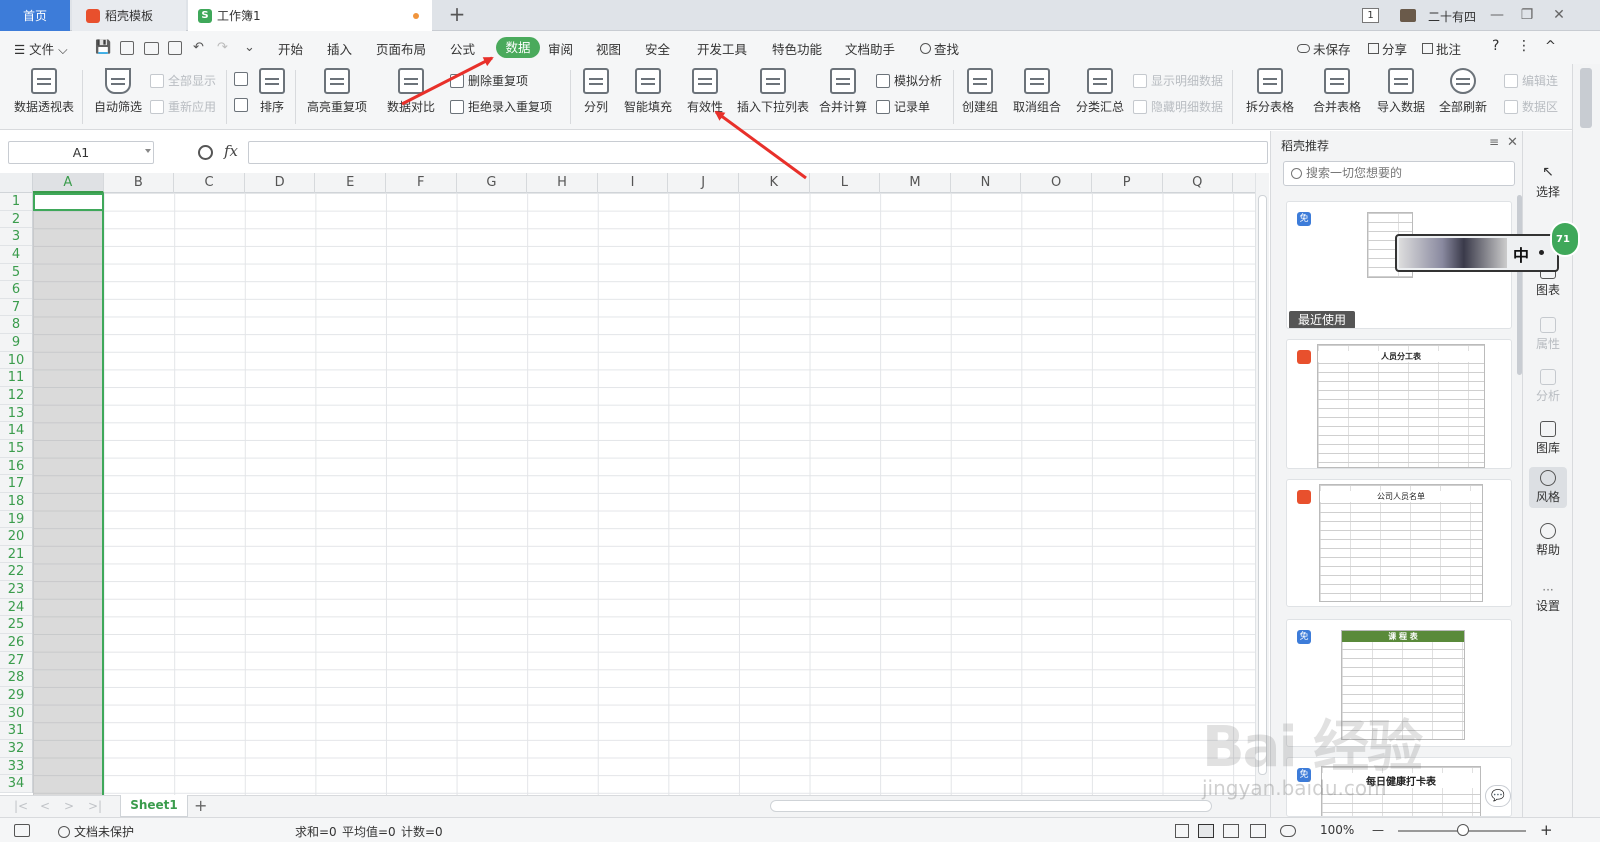  Describe the element at coordinates (45, 806) in the screenshot. I see `prev-sheet-icon: <` at that location.